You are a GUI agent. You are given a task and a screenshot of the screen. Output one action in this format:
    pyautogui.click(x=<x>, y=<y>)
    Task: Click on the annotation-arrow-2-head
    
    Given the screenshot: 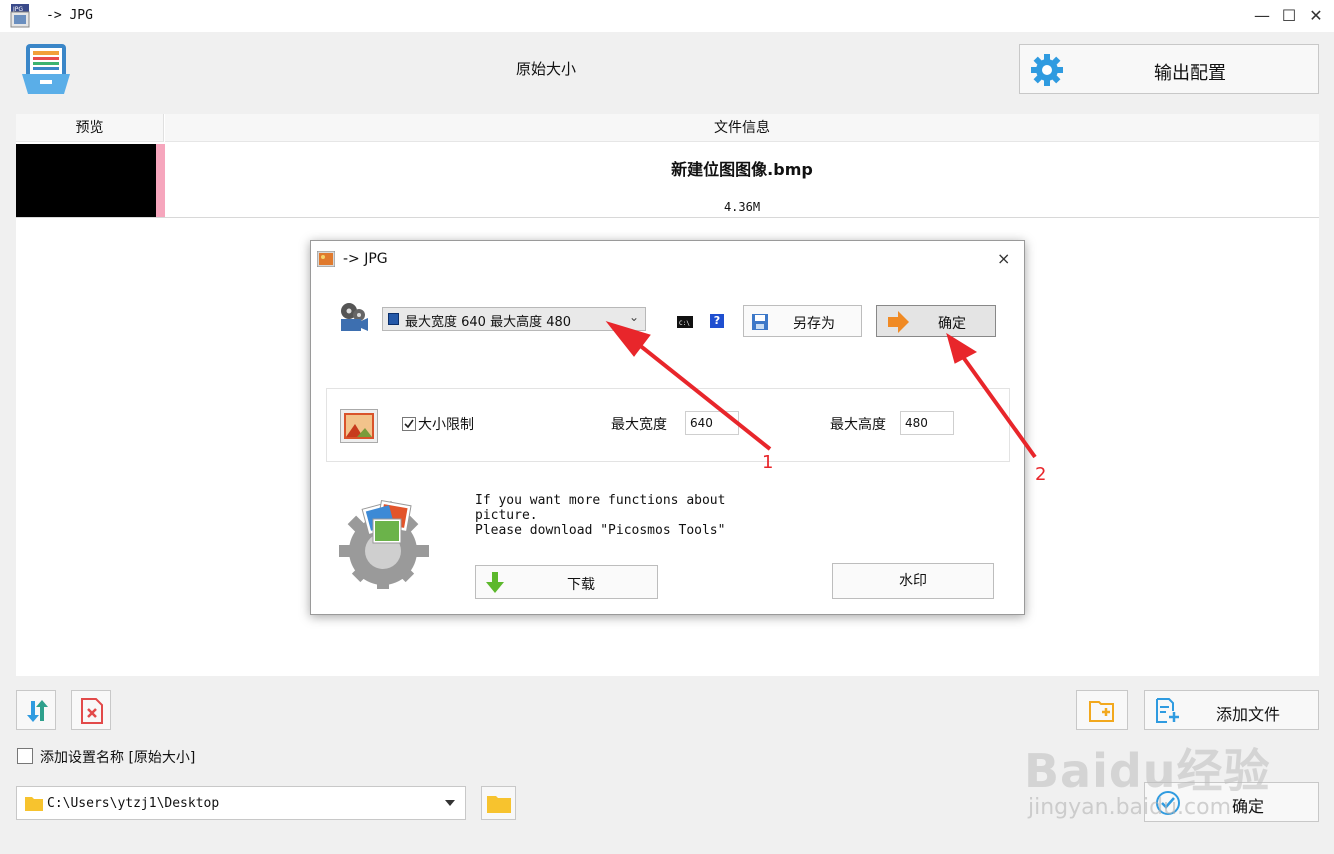 What is the action you would take?
    pyautogui.click(x=962, y=348)
    